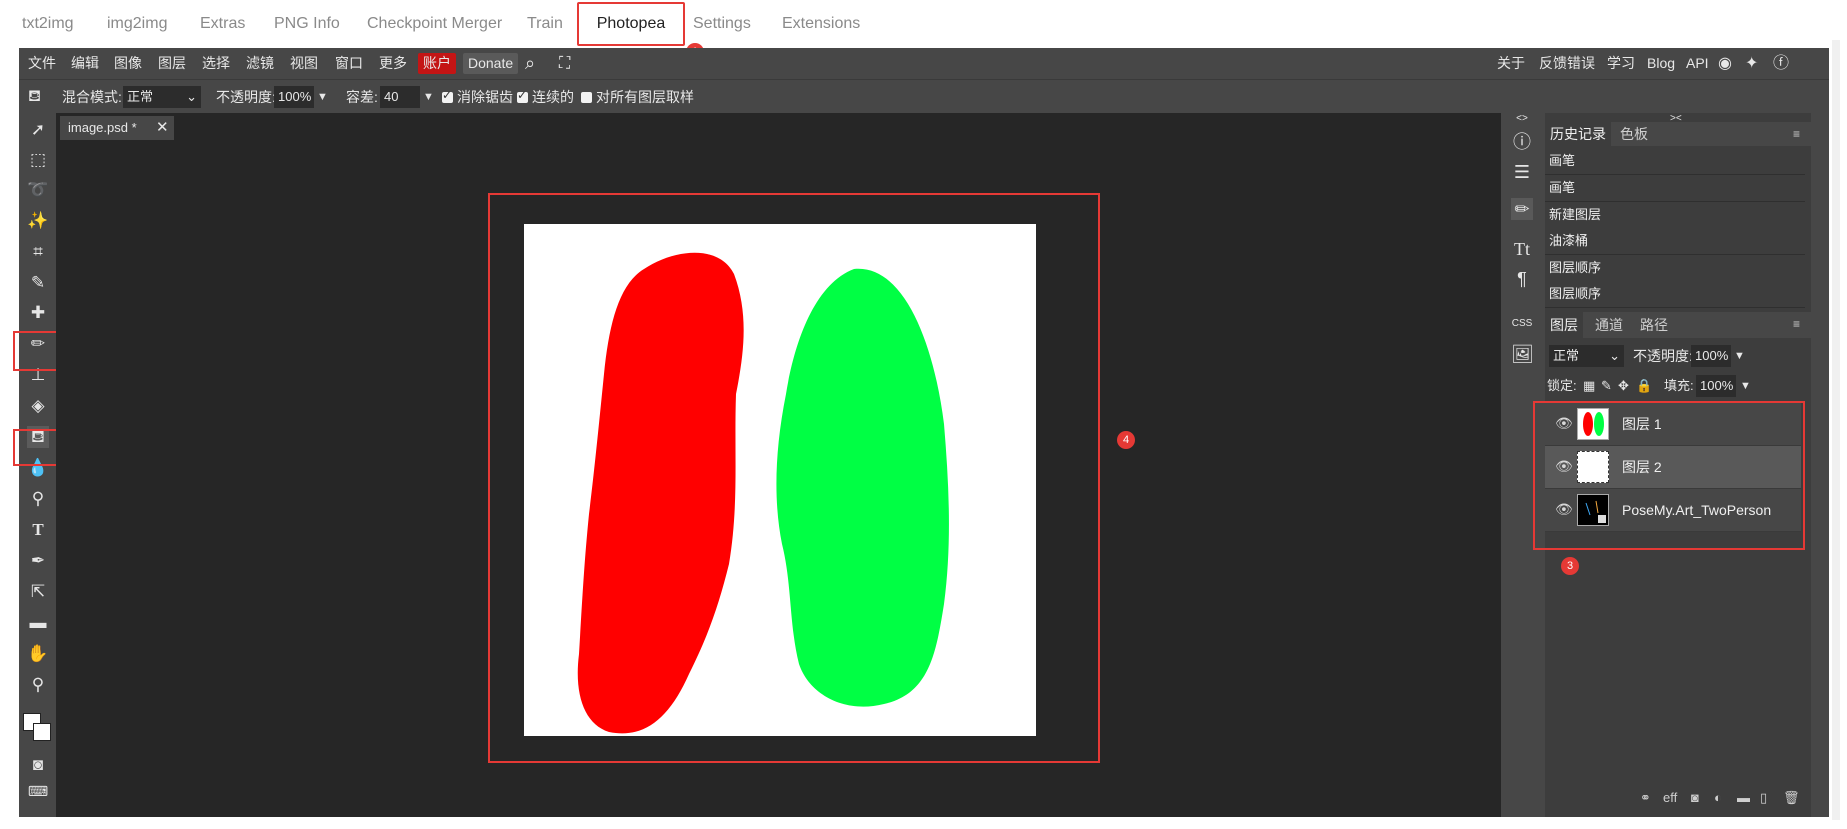  I want to click on fill-dropdown-icon: ▼, so click(1745, 386).